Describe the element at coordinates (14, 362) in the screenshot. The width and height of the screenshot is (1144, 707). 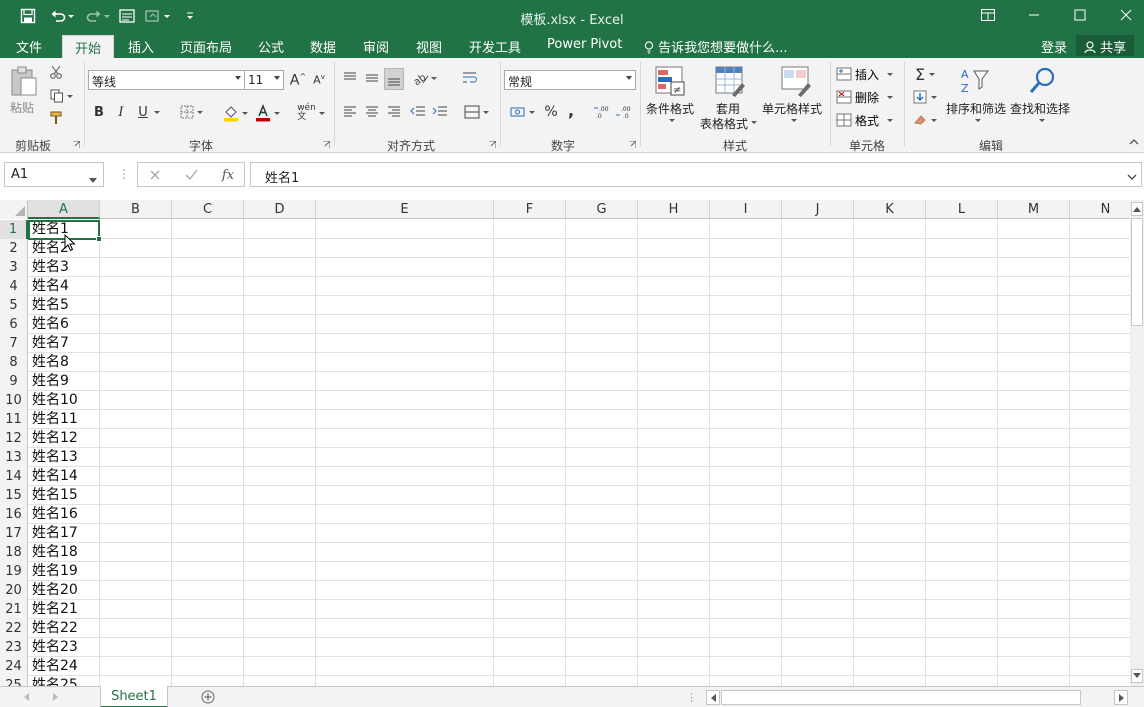
I see `row-header: 8` at that location.